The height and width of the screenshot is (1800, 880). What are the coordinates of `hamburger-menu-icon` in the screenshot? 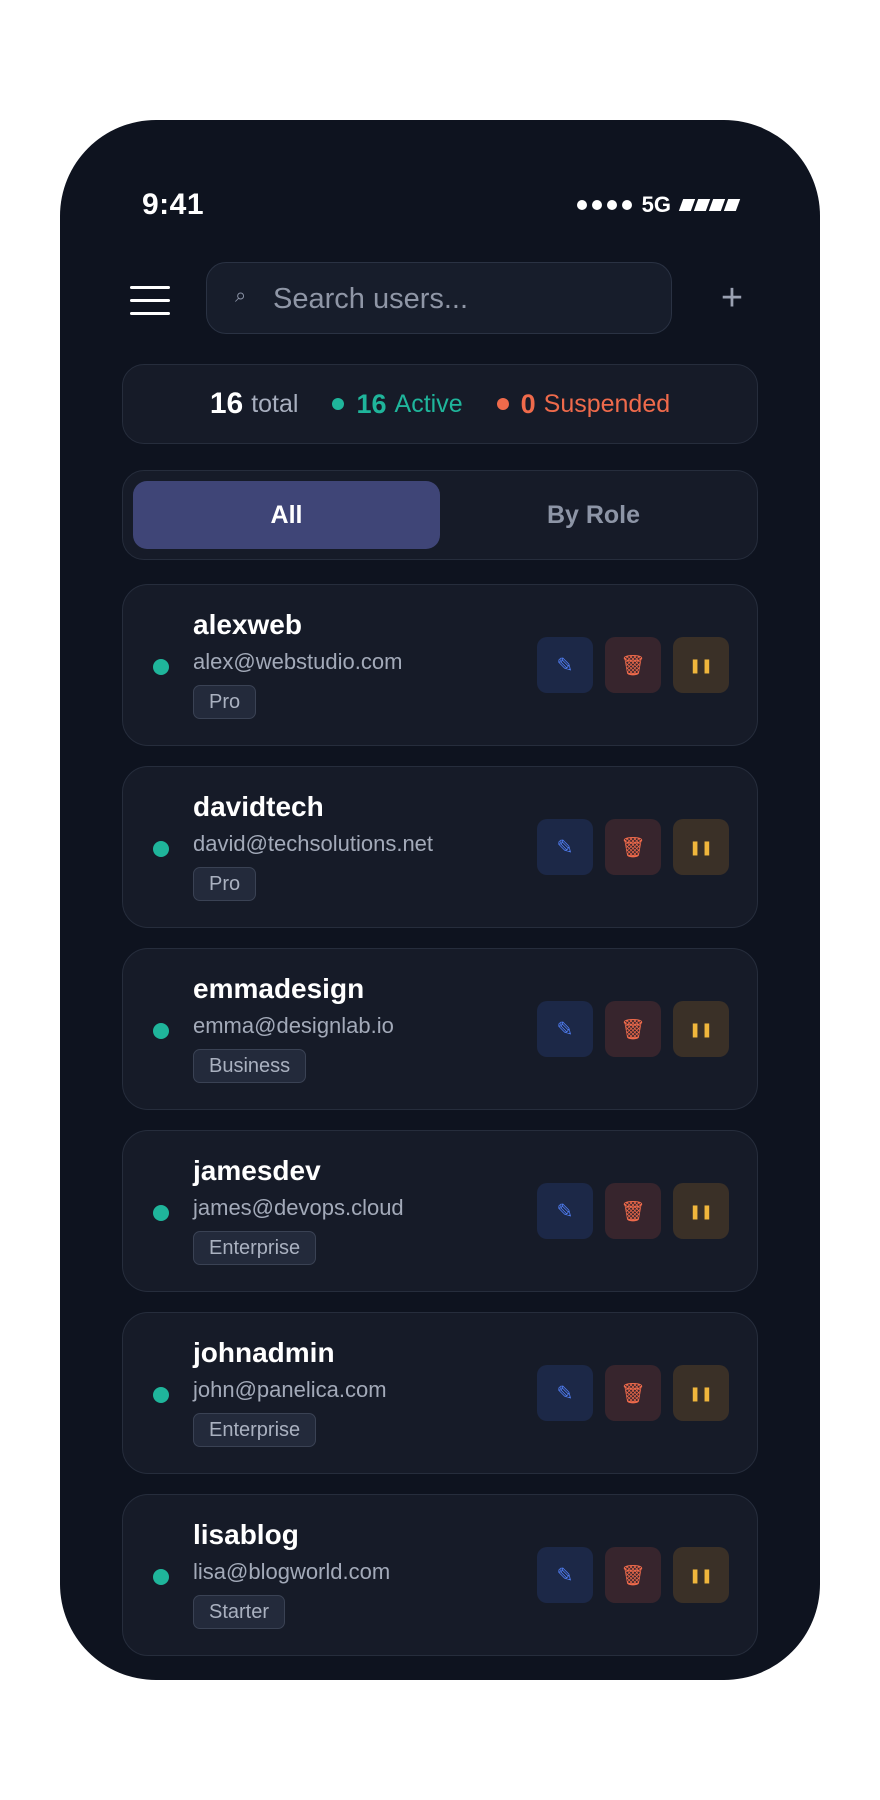 It's located at (150, 301).